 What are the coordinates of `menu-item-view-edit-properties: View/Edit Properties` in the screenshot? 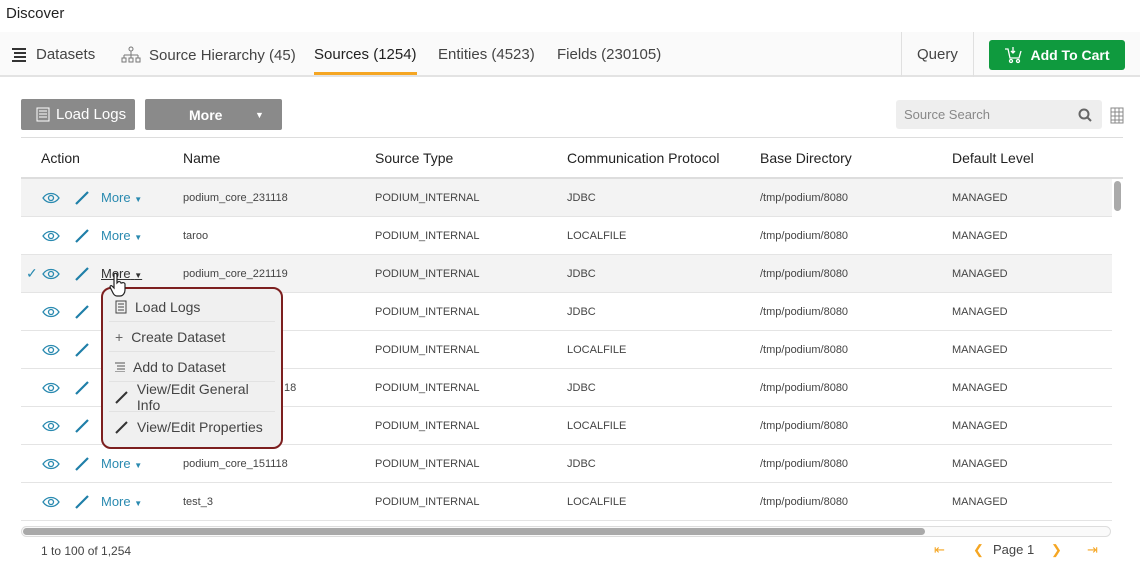 It's located at (192, 427).